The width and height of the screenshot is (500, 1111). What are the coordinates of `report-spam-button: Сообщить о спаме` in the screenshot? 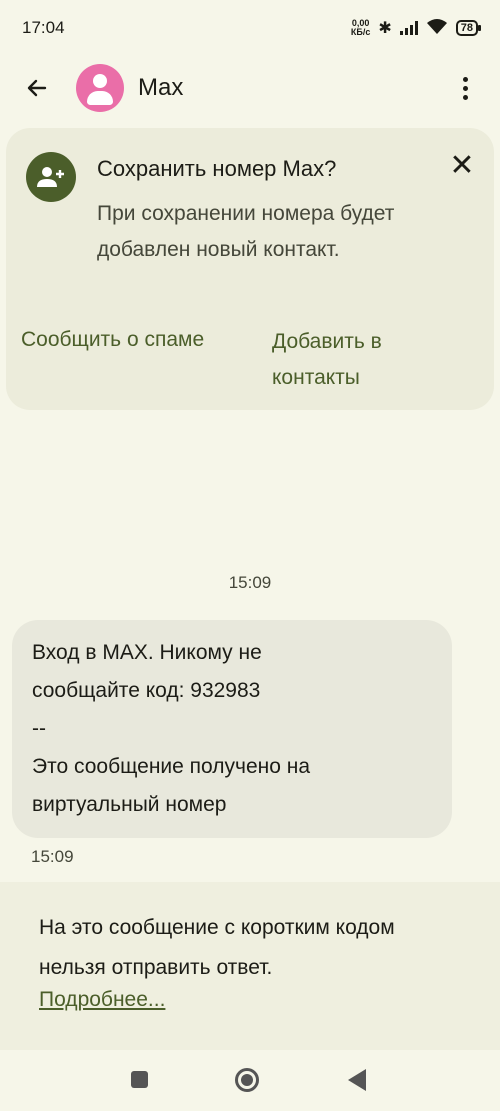 It's located at (112, 340).